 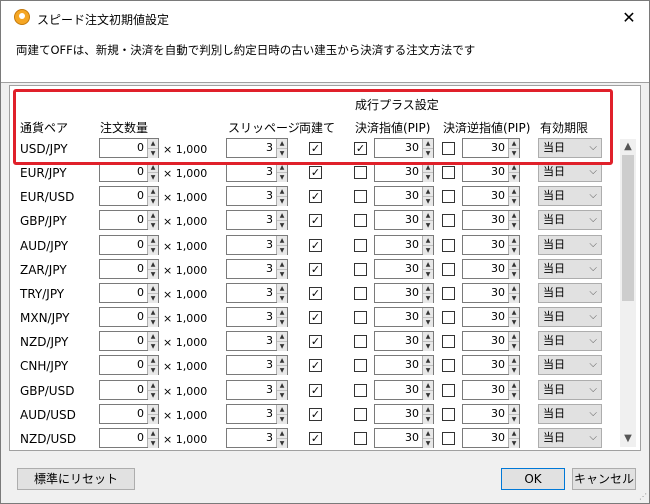 I want to click on scroll-up-icon: ▲, so click(x=628, y=147).